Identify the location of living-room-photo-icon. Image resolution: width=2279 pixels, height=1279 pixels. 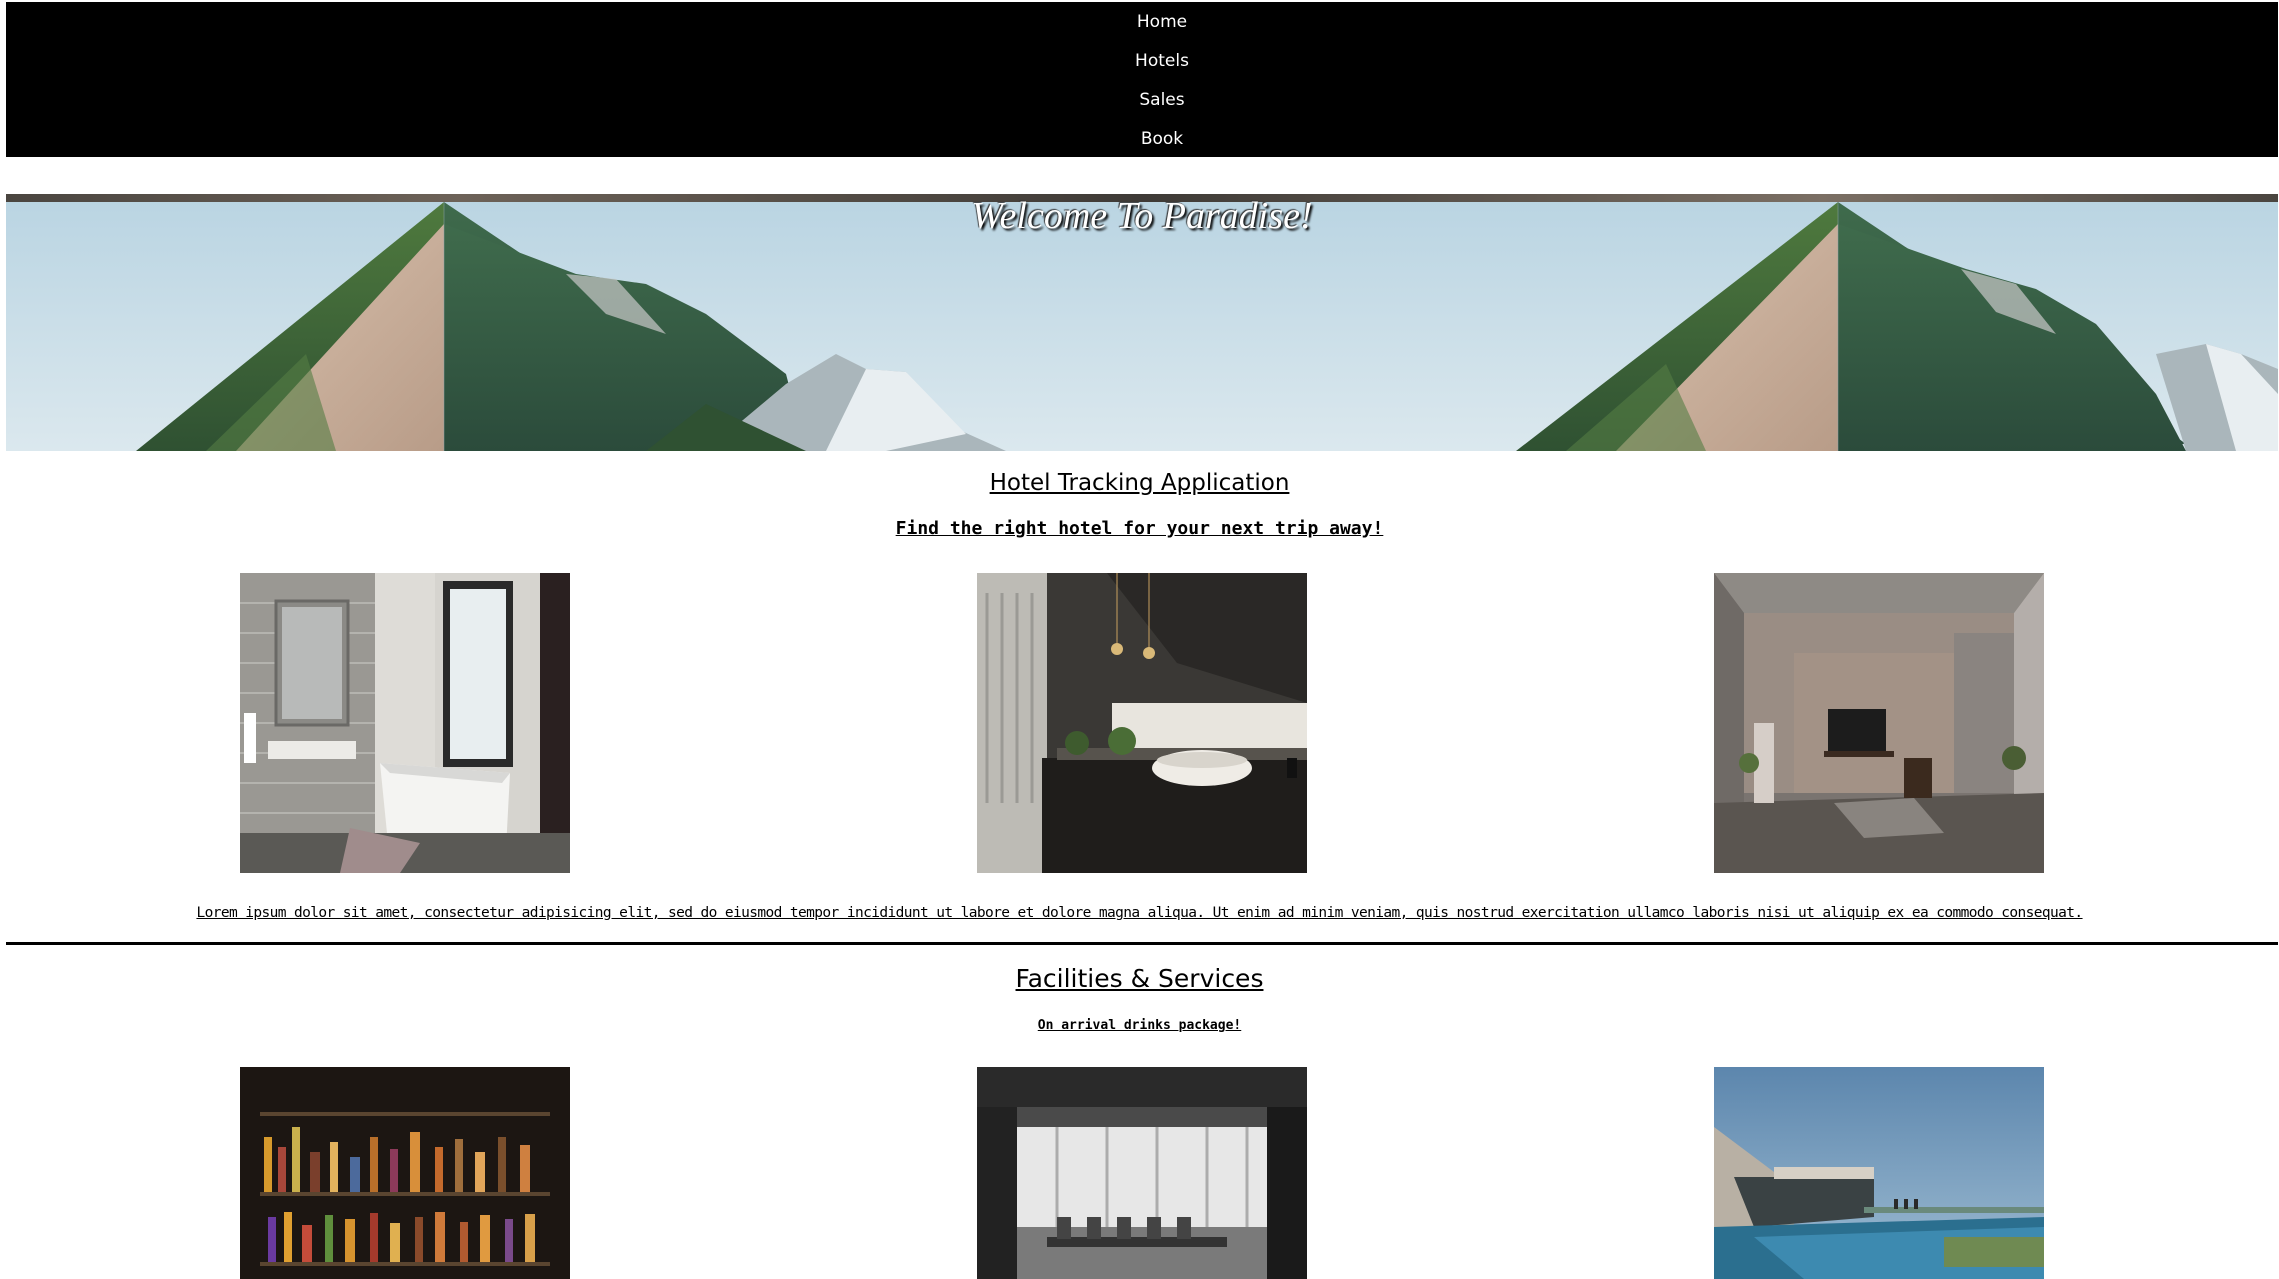
(1879, 723).